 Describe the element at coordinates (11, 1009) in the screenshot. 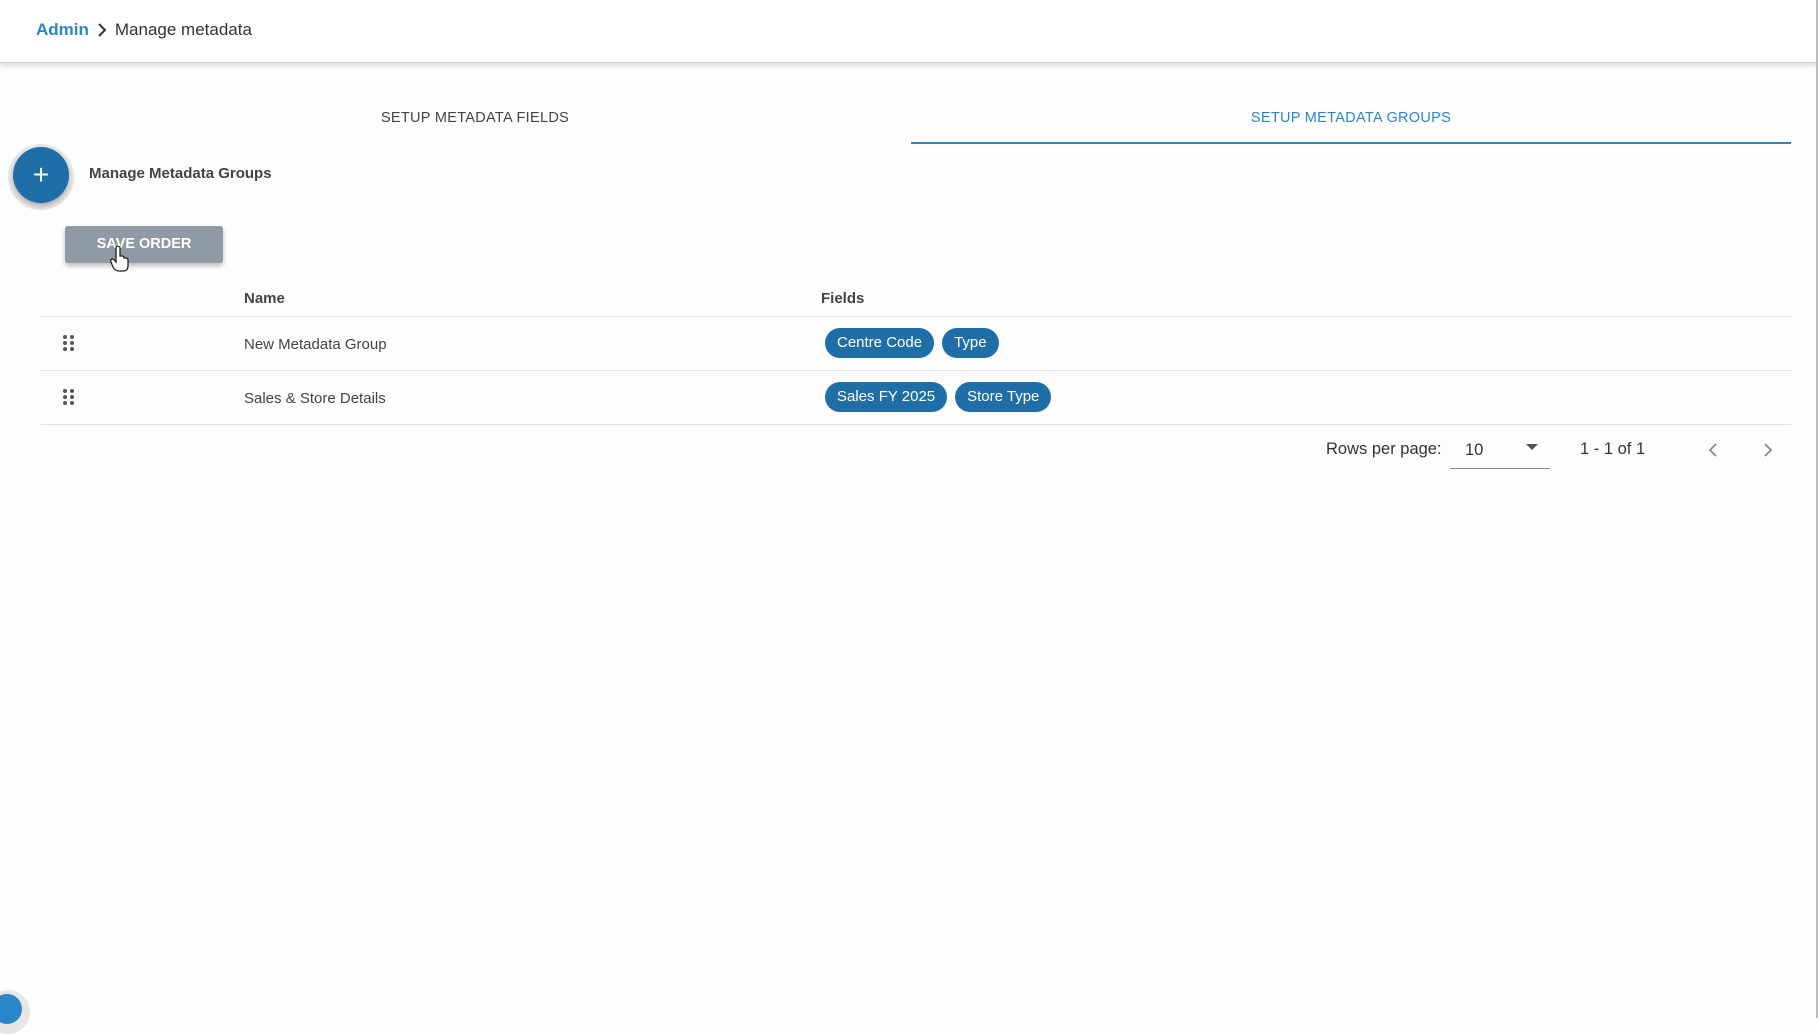

I see `chat-icon` at that location.